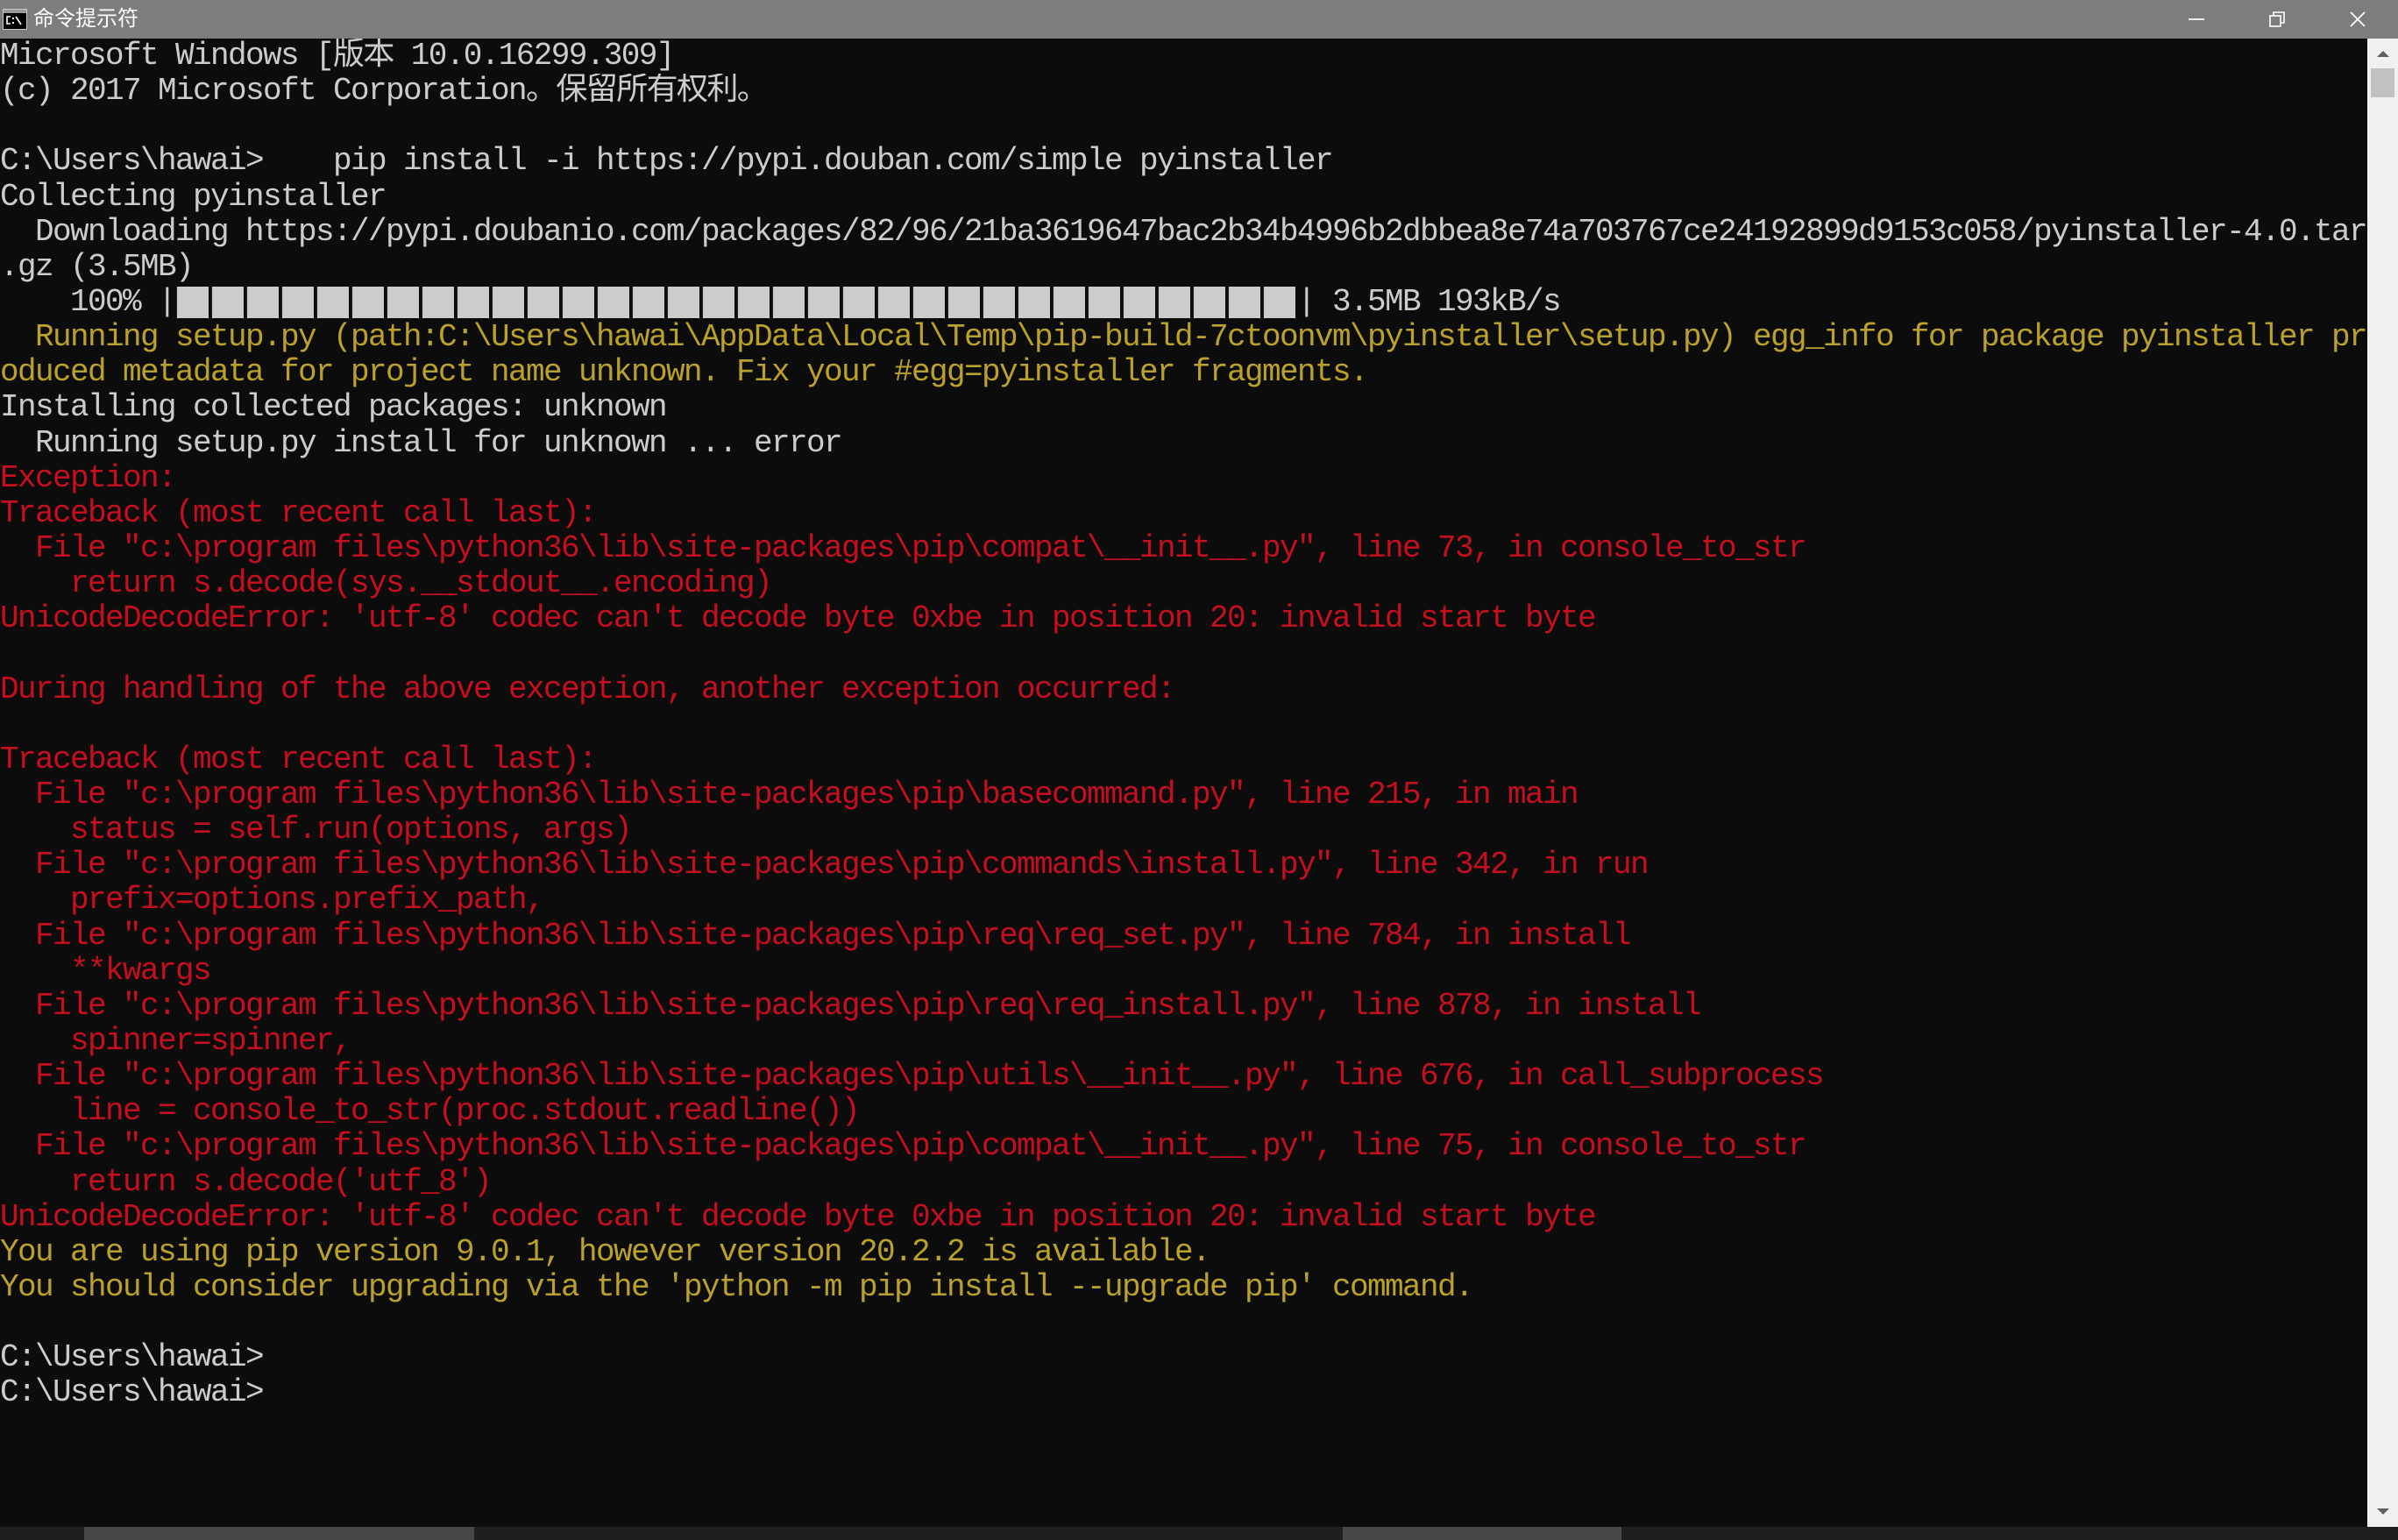  I want to click on scroll-down-button, so click(2382, 1512).